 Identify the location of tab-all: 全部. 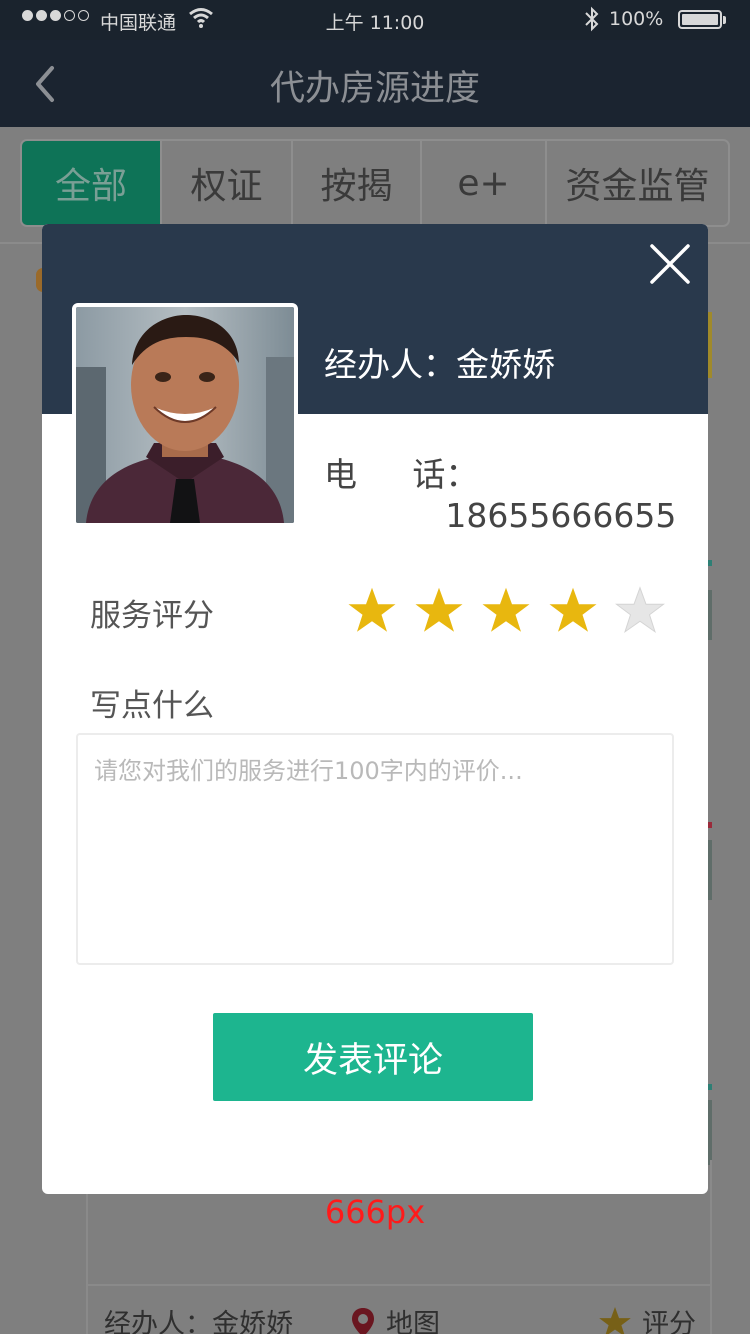
(92, 183).